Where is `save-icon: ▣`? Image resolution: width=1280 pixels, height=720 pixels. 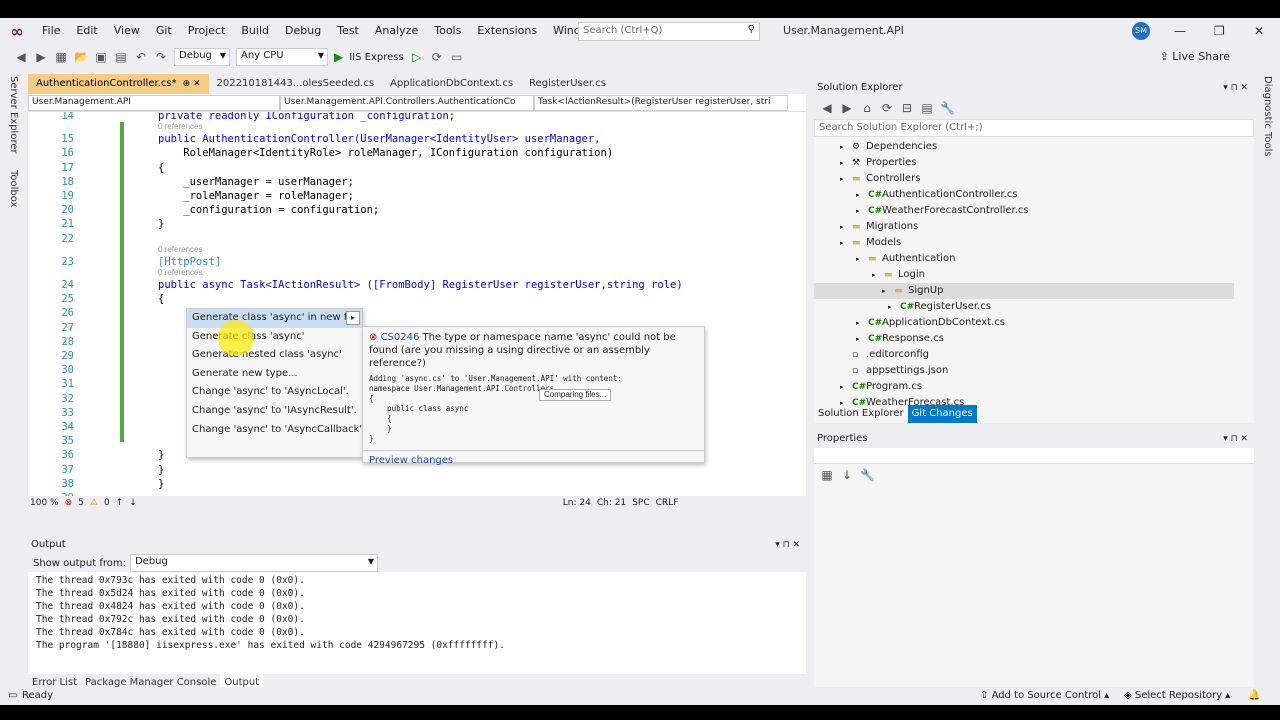
save-icon: ▣ is located at coordinates (101, 57).